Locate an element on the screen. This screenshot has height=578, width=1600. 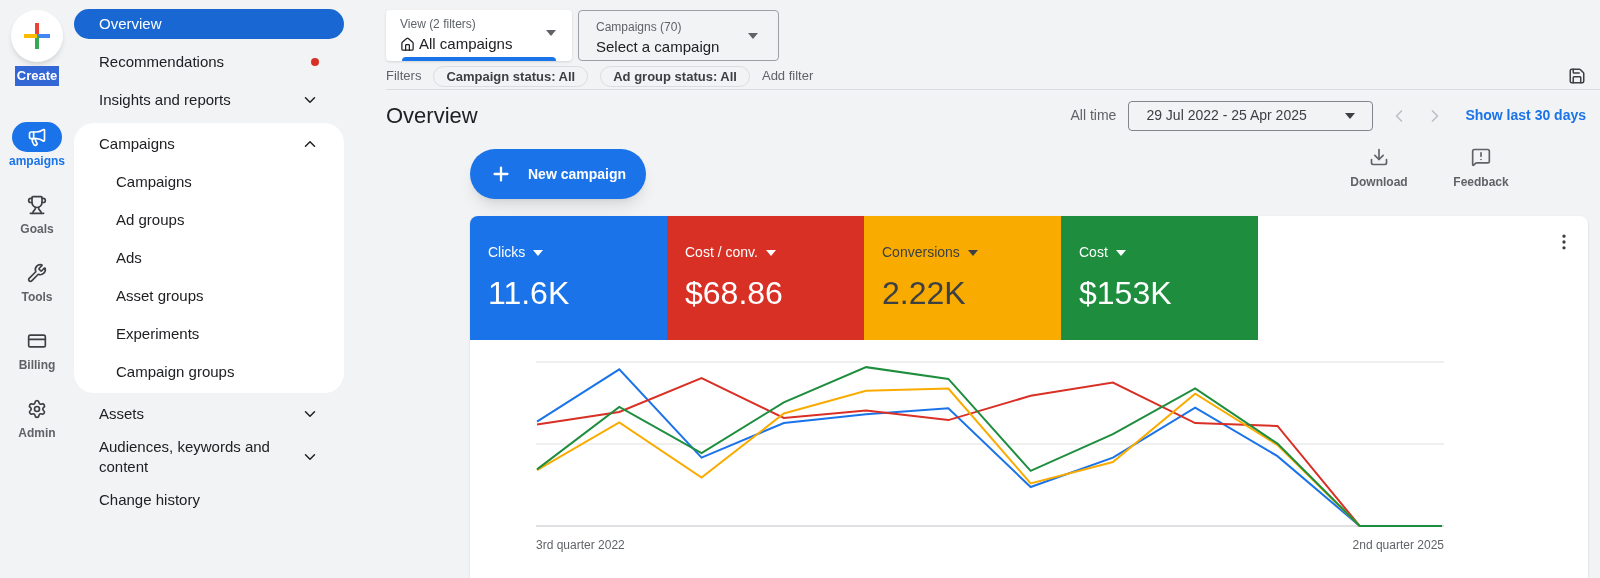
nav-item: Recommendations is located at coordinates (209, 62).